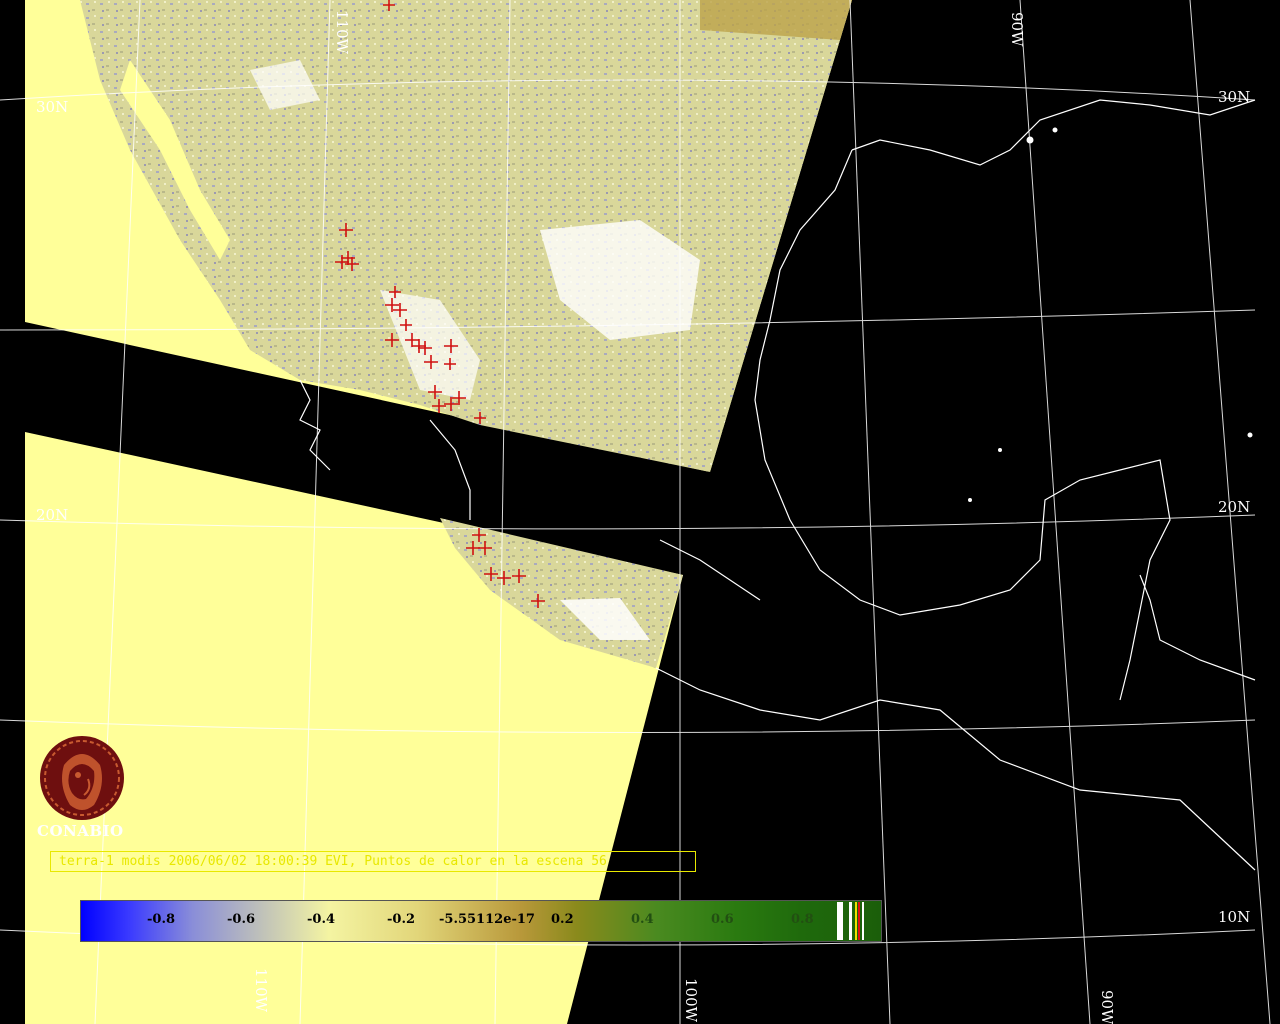  I want to click on lat-label-10n-east: 10N, so click(1234, 917).